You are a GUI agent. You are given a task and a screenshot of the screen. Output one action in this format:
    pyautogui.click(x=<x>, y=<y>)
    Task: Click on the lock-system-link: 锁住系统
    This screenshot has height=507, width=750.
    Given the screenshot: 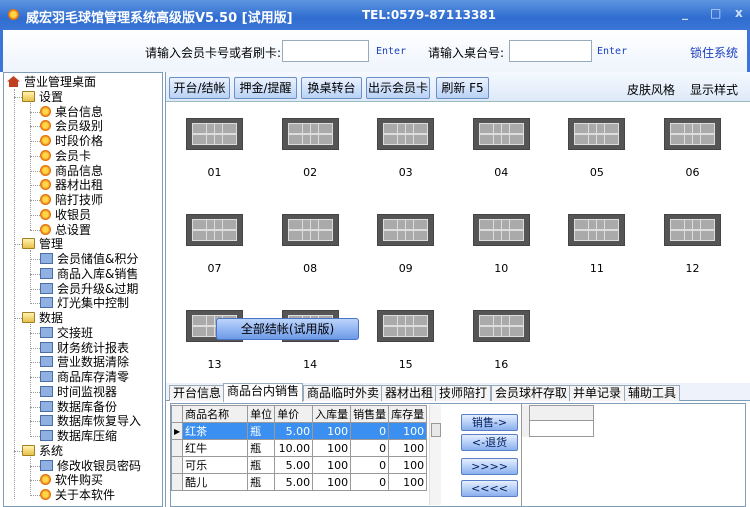 What is the action you would take?
    pyautogui.click(x=714, y=52)
    